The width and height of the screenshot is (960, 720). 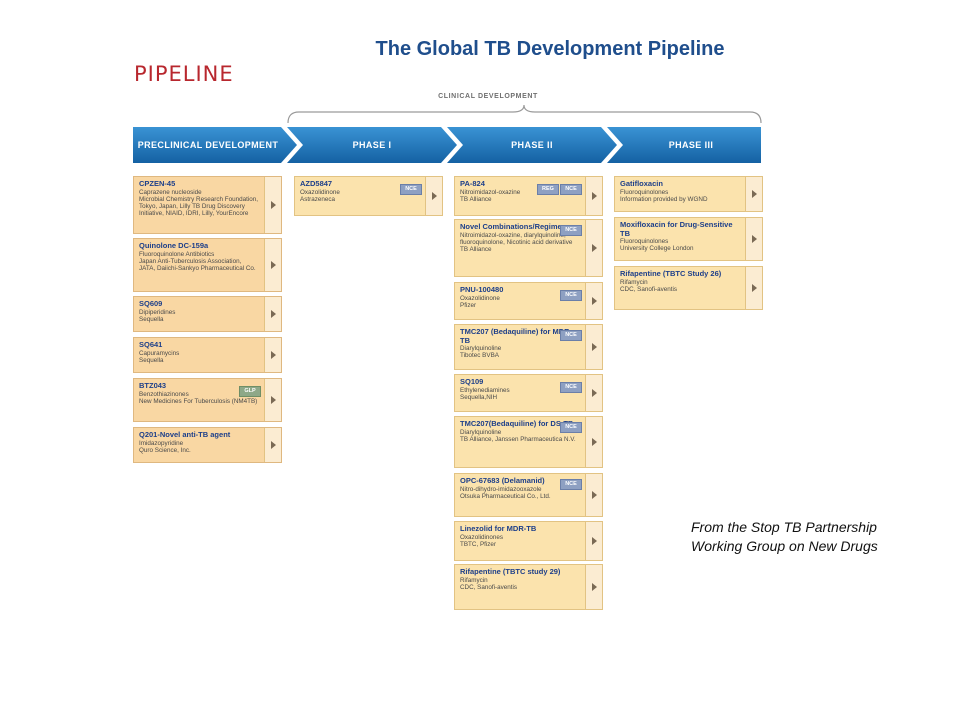 What do you see at coordinates (478, 544) in the screenshot?
I see `drug-sponsor: TBTC, Pfizer` at bounding box center [478, 544].